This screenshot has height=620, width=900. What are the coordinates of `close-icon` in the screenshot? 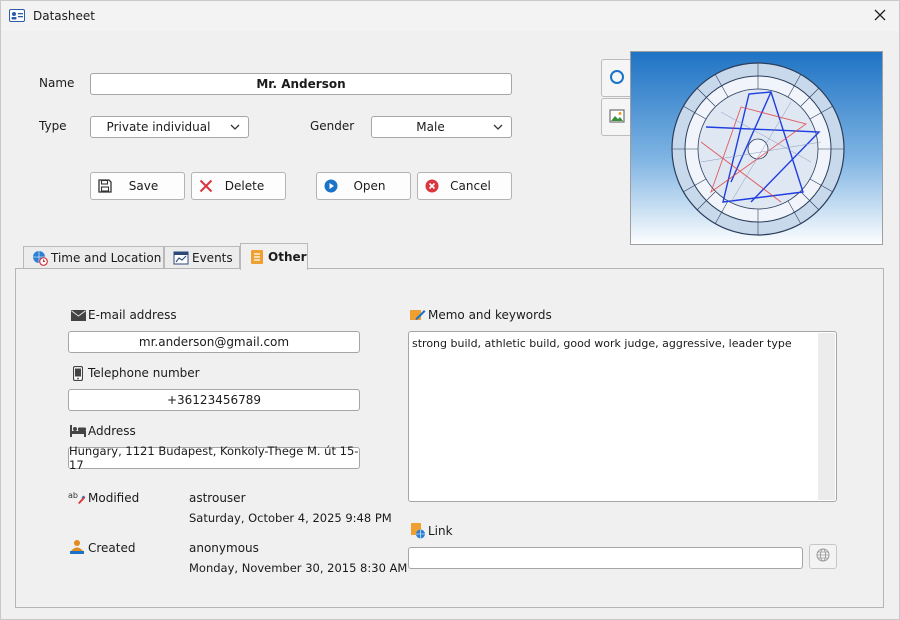 It's located at (880, 15).